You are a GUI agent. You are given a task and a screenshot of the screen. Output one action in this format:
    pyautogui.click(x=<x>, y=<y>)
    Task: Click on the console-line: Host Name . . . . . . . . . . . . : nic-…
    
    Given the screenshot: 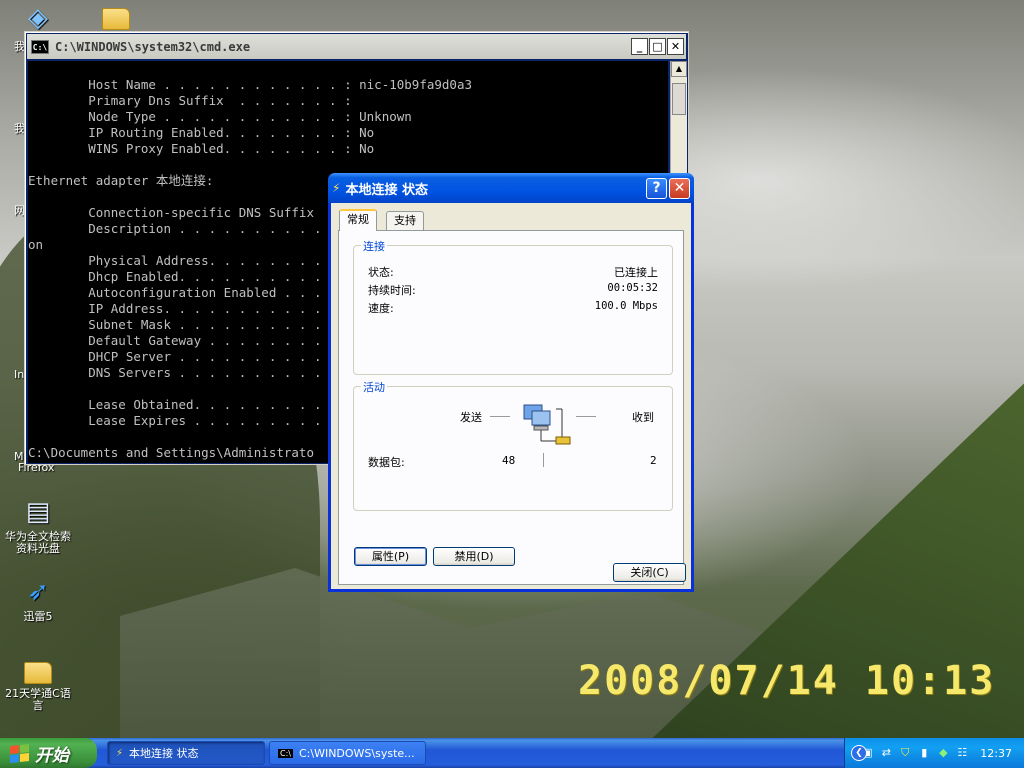 What is the action you would take?
    pyautogui.click(x=250, y=84)
    